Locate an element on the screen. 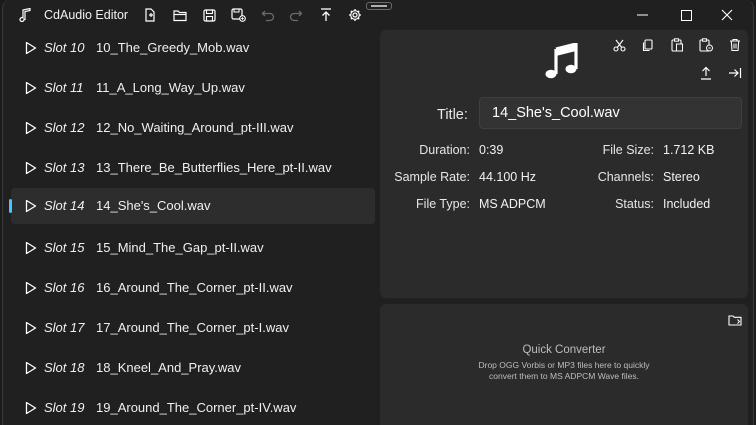  slot-number: Slot 14 is located at coordinates (64, 205).